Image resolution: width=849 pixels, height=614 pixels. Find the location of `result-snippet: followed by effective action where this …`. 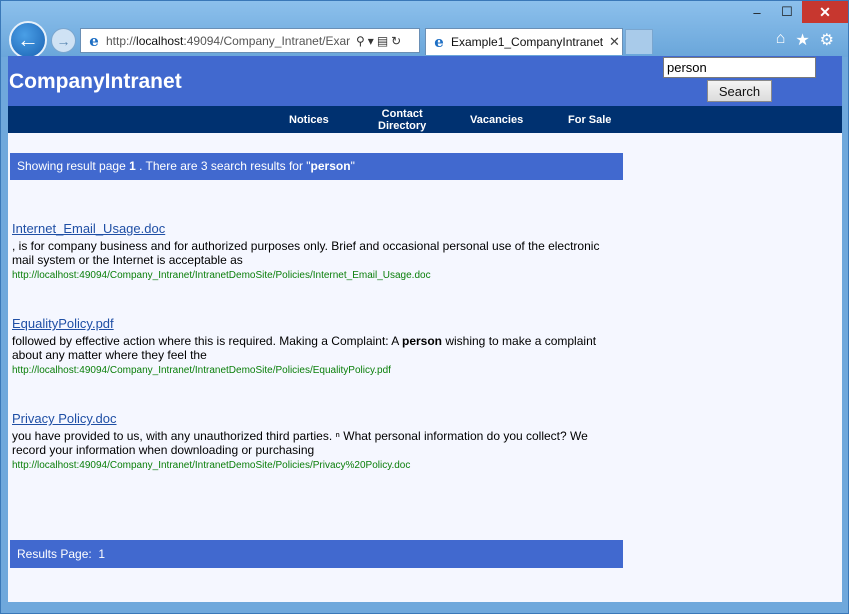

result-snippet: followed by effective action where this … is located at coordinates (304, 348).